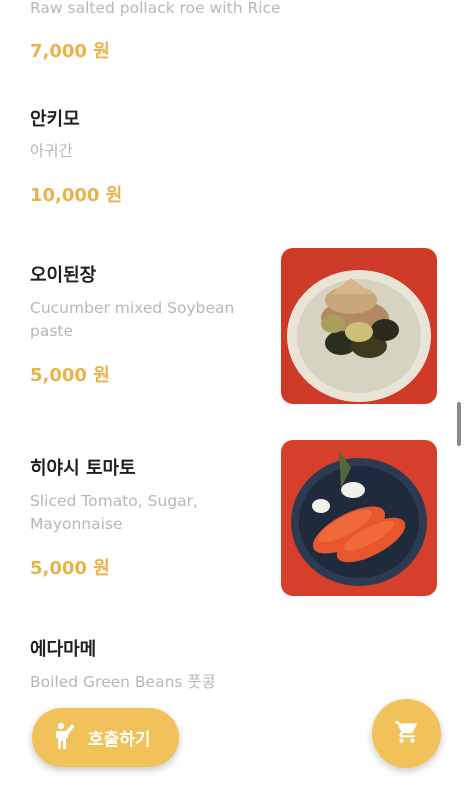 Image resolution: width=466 pixels, height=788 pixels. I want to click on menu-item: 안키모 아귀간 10,000 원, so click(233, 155).